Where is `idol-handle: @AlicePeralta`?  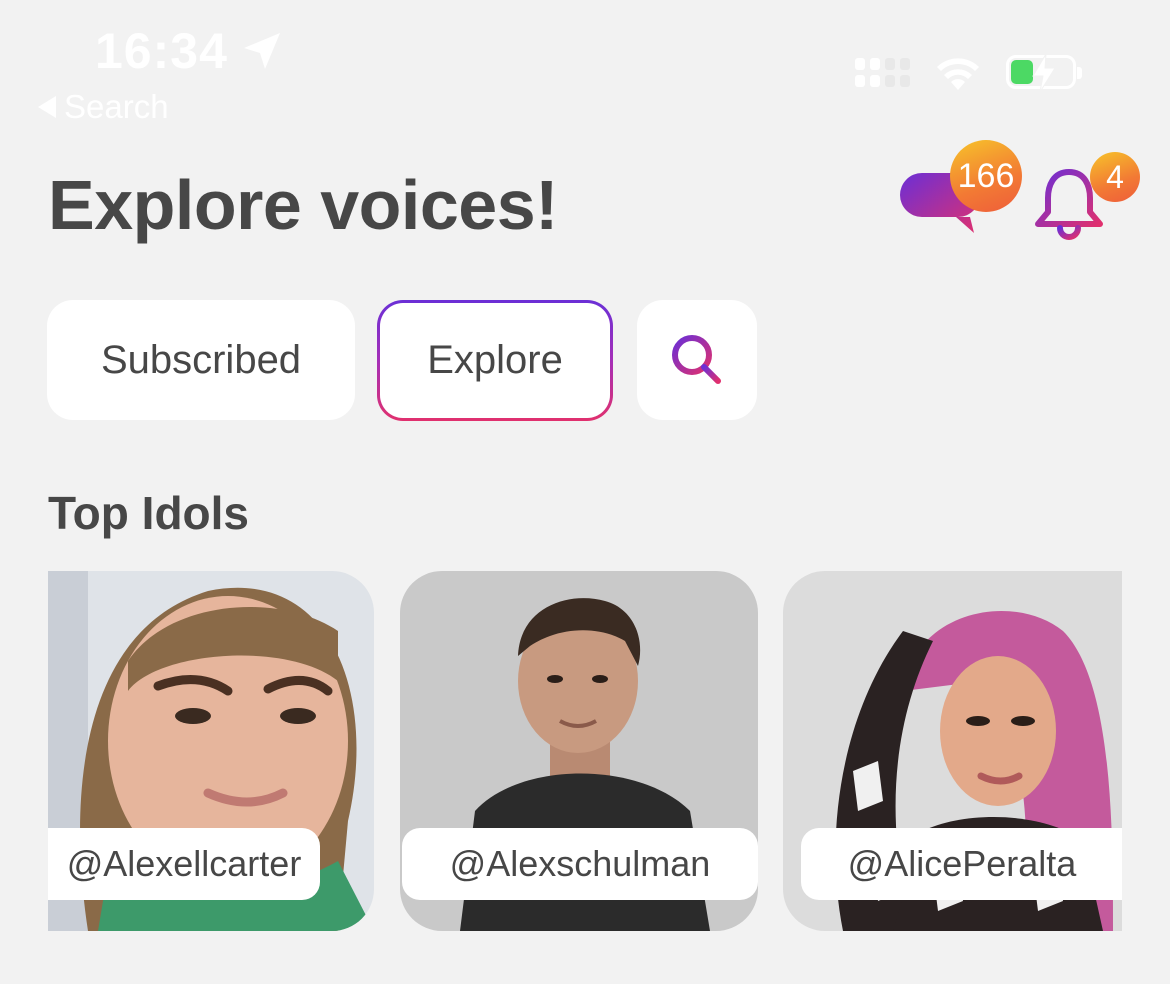
idol-handle: @AlicePeralta is located at coordinates (962, 863).